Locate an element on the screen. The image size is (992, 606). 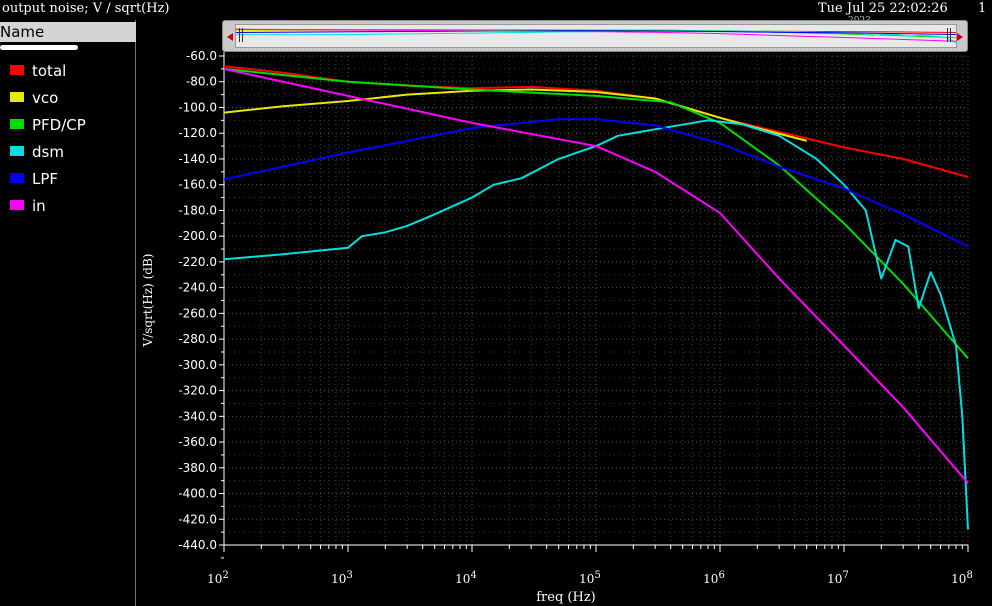
legend-scrollbar is located at coordinates (39, 47).